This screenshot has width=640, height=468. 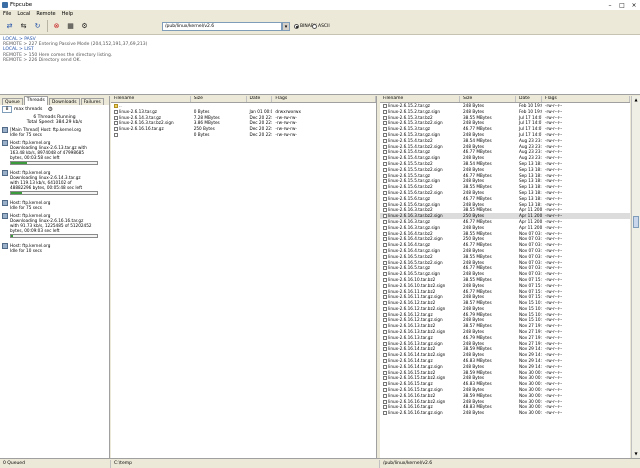 What do you see at coordinates (412, 303) in the screenshot?
I see `file-name-text: linux-2.6.16.12.tar.bz2` at bounding box center [412, 303].